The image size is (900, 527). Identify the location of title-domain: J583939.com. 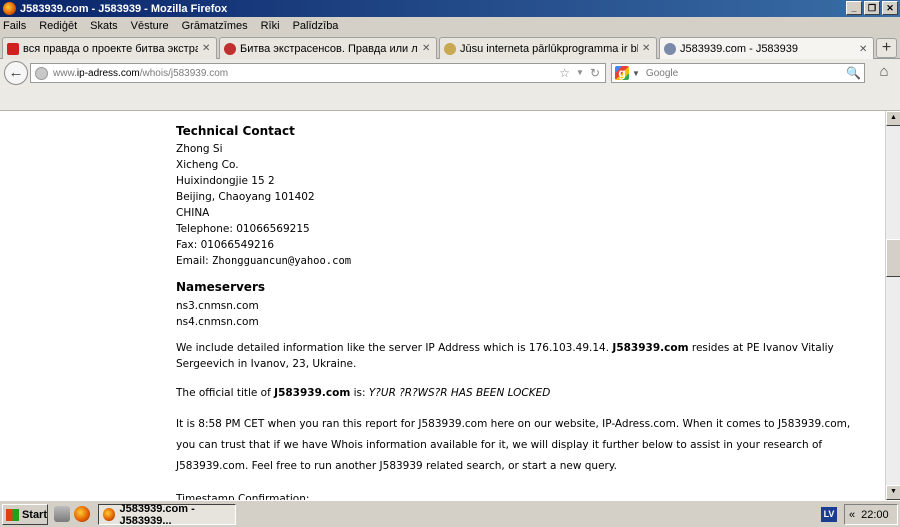
(312, 393).